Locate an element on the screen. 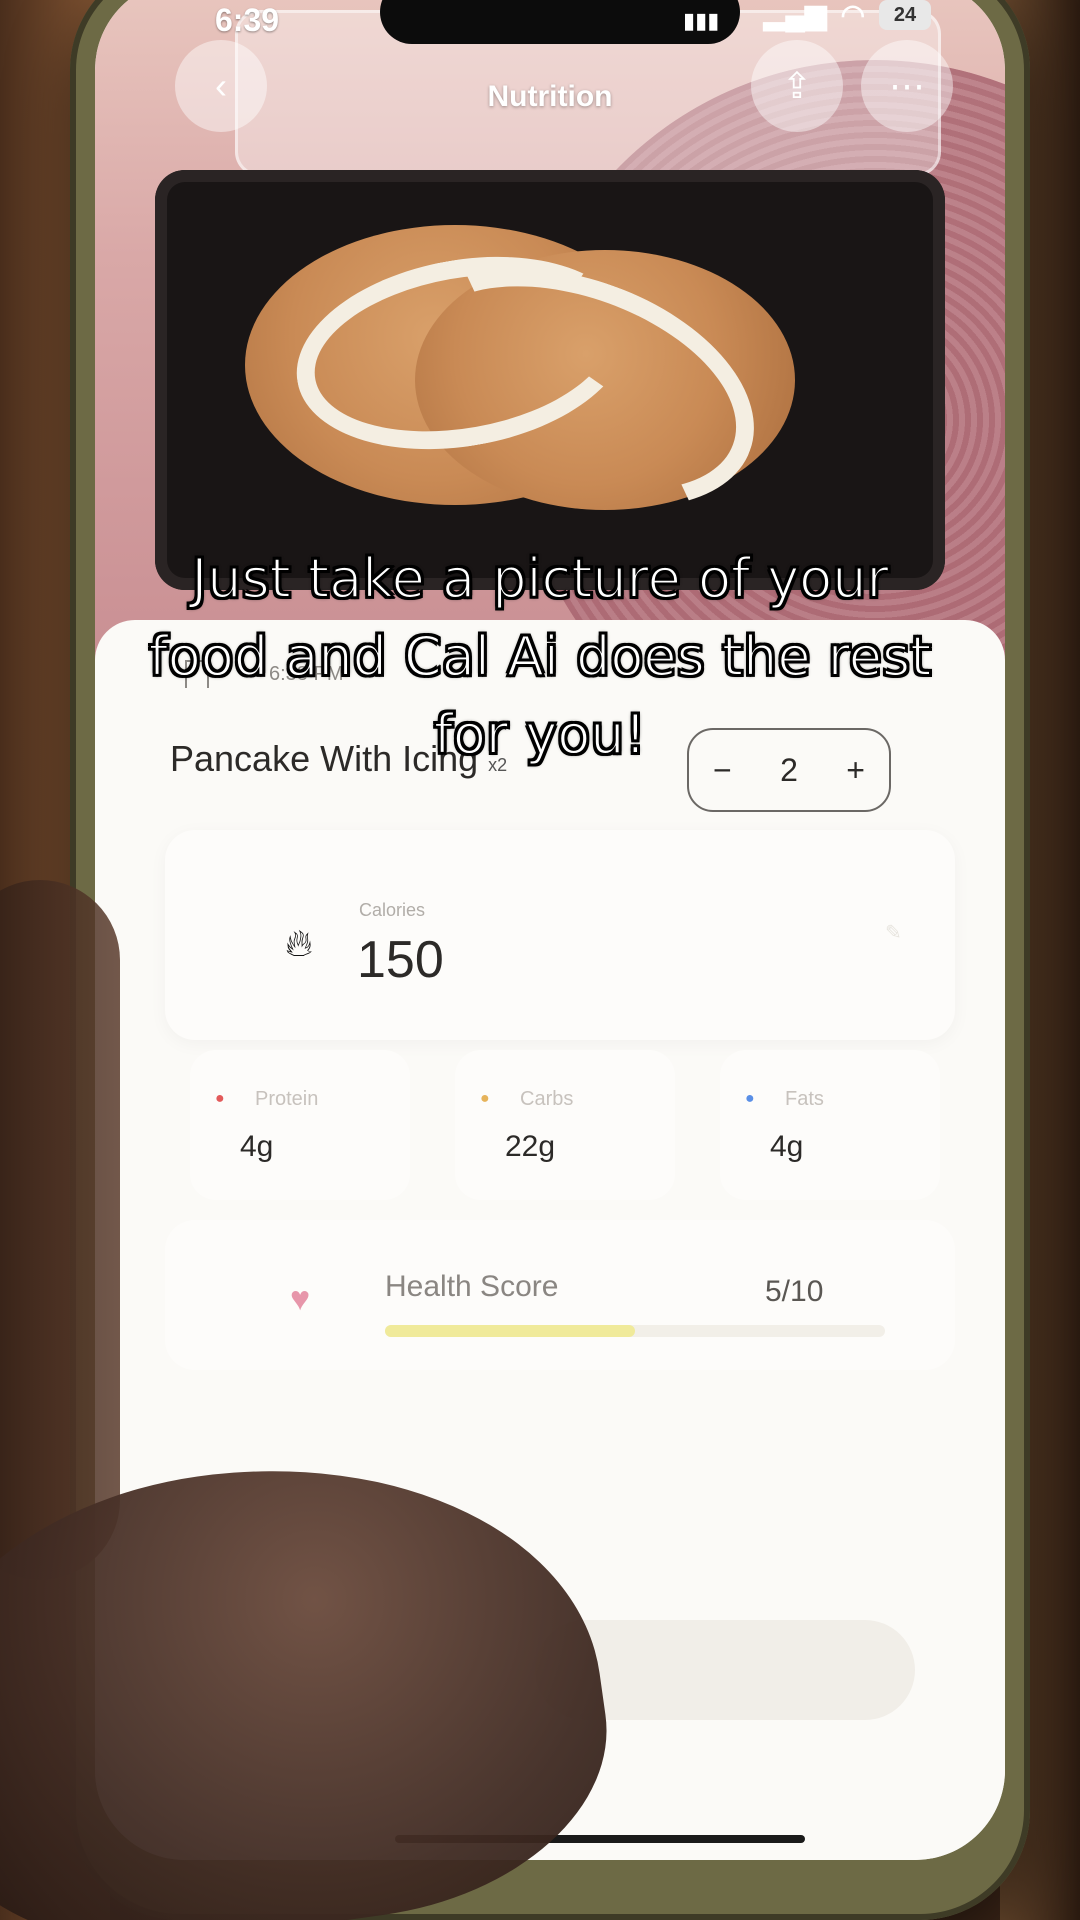 The height and width of the screenshot is (1920, 1080). audio-wave-icon: ▮▮▮ is located at coordinates (701, 20).